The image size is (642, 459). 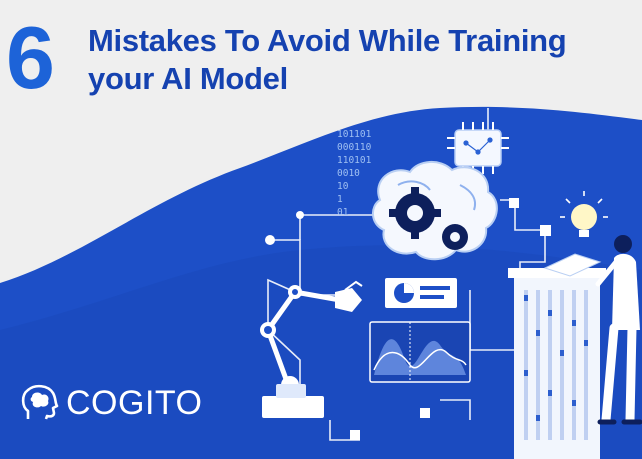 I want to click on binary-row: 000110, so click(x=354, y=147).